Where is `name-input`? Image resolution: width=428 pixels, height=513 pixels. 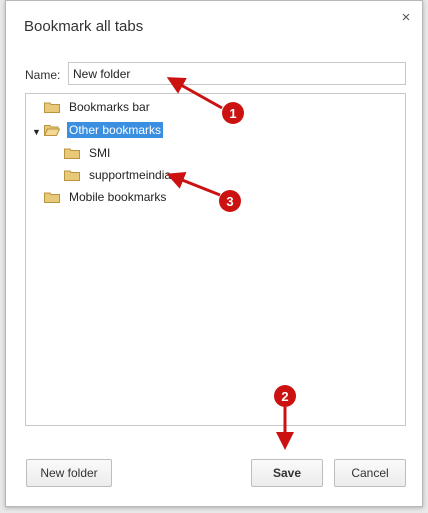
name-input is located at coordinates (237, 73).